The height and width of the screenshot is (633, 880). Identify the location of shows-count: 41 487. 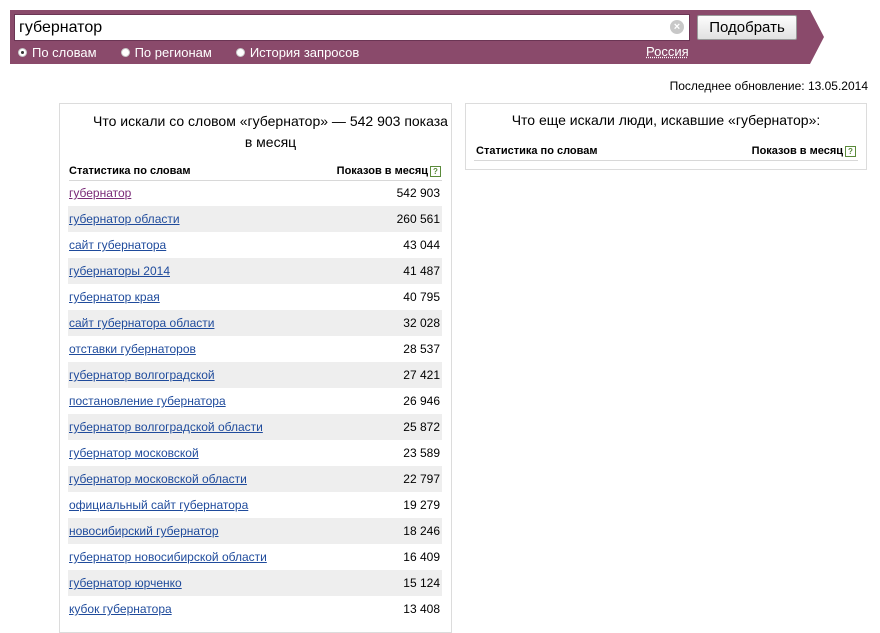
(421, 271).